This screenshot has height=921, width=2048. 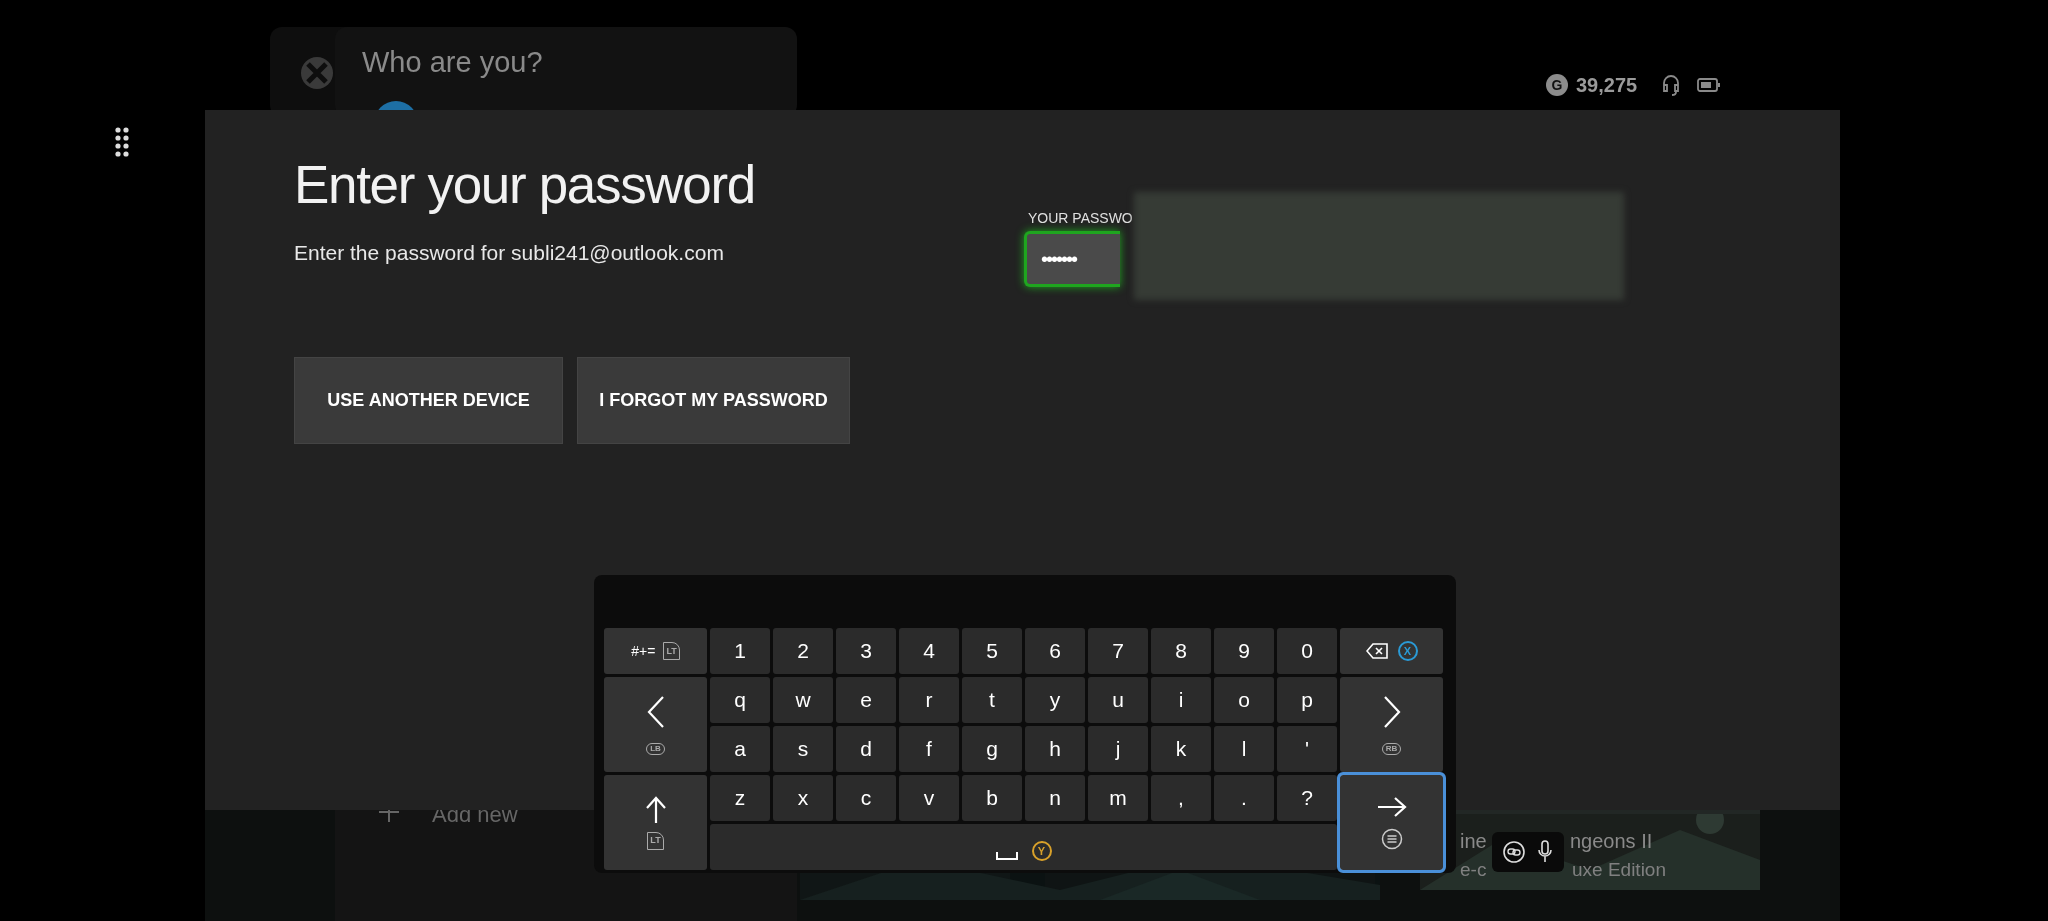 What do you see at coordinates (740, 651) in the screenshot?
I see `key: 1` at bounding box center [740, 651].